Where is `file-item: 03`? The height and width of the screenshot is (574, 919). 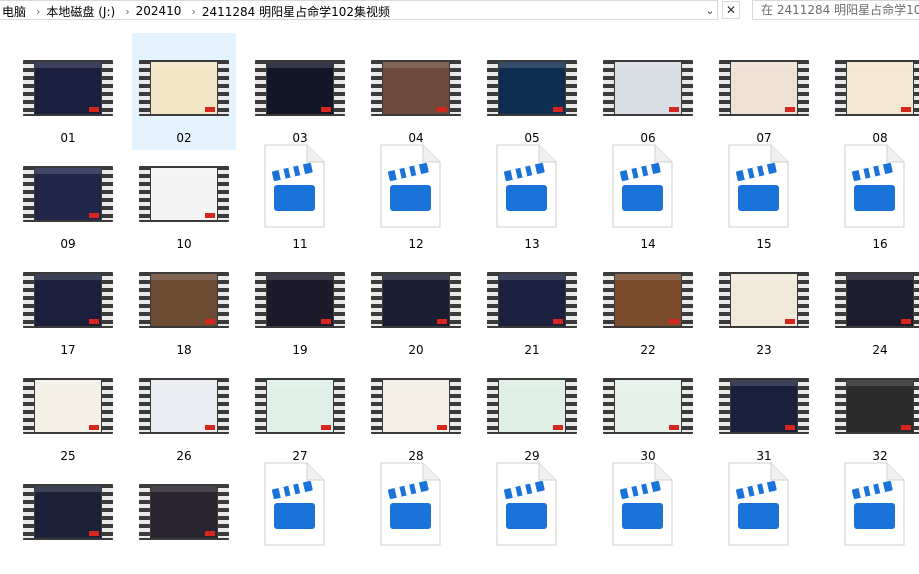
file-item: 03 is located at coordinates (300, 91).